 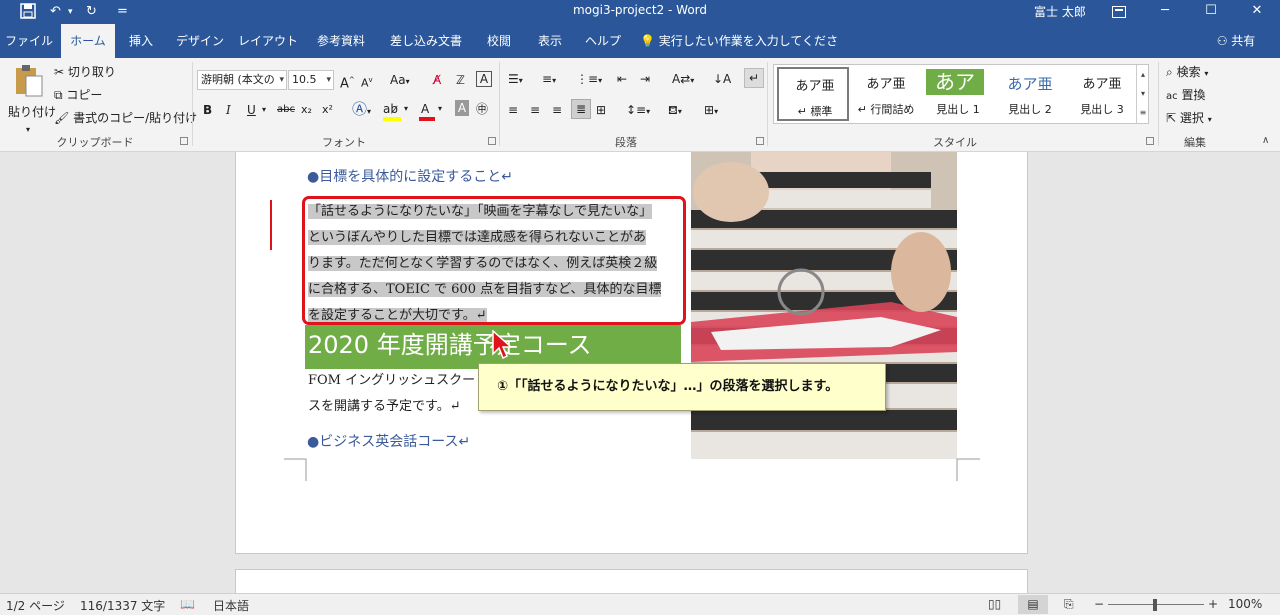 I want to click on bold-button: B, so click(x=207, y=110).